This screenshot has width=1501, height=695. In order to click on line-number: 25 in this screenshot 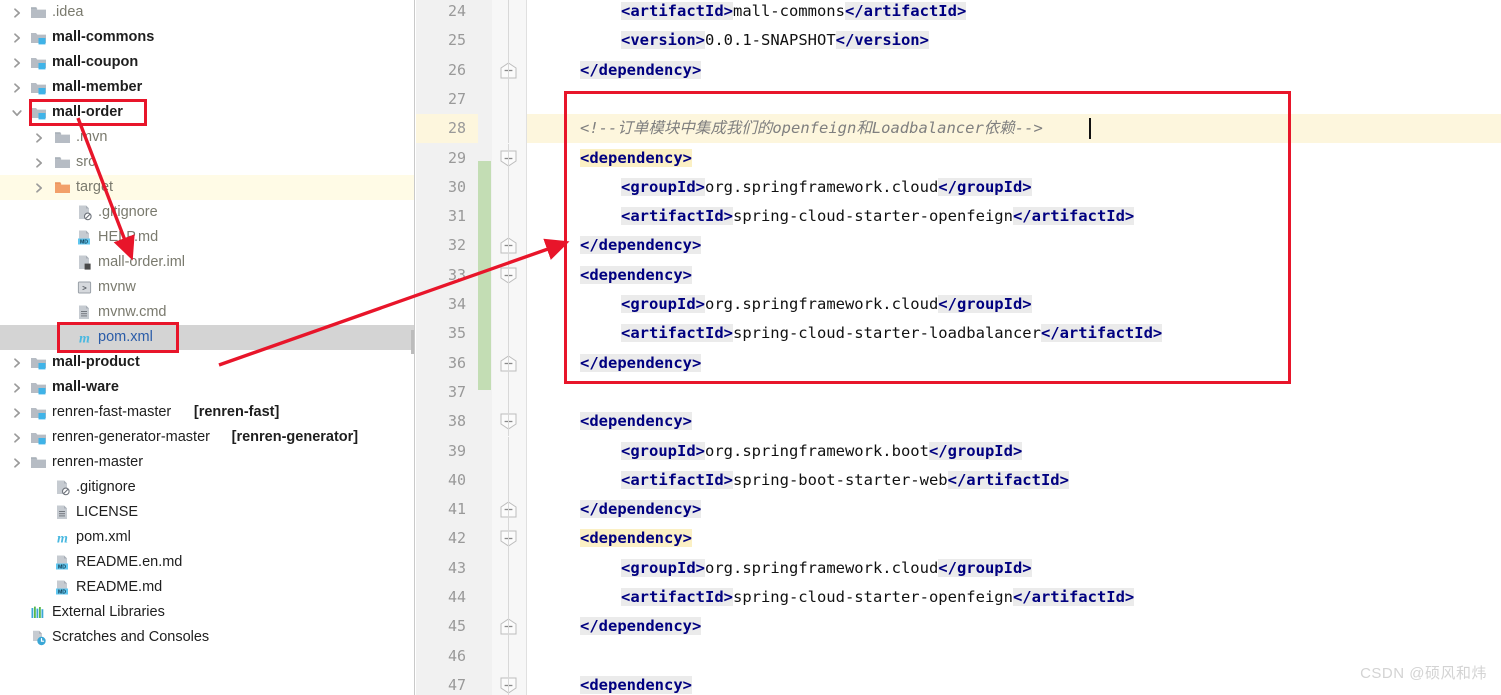, I will do `click(441, 40)`.